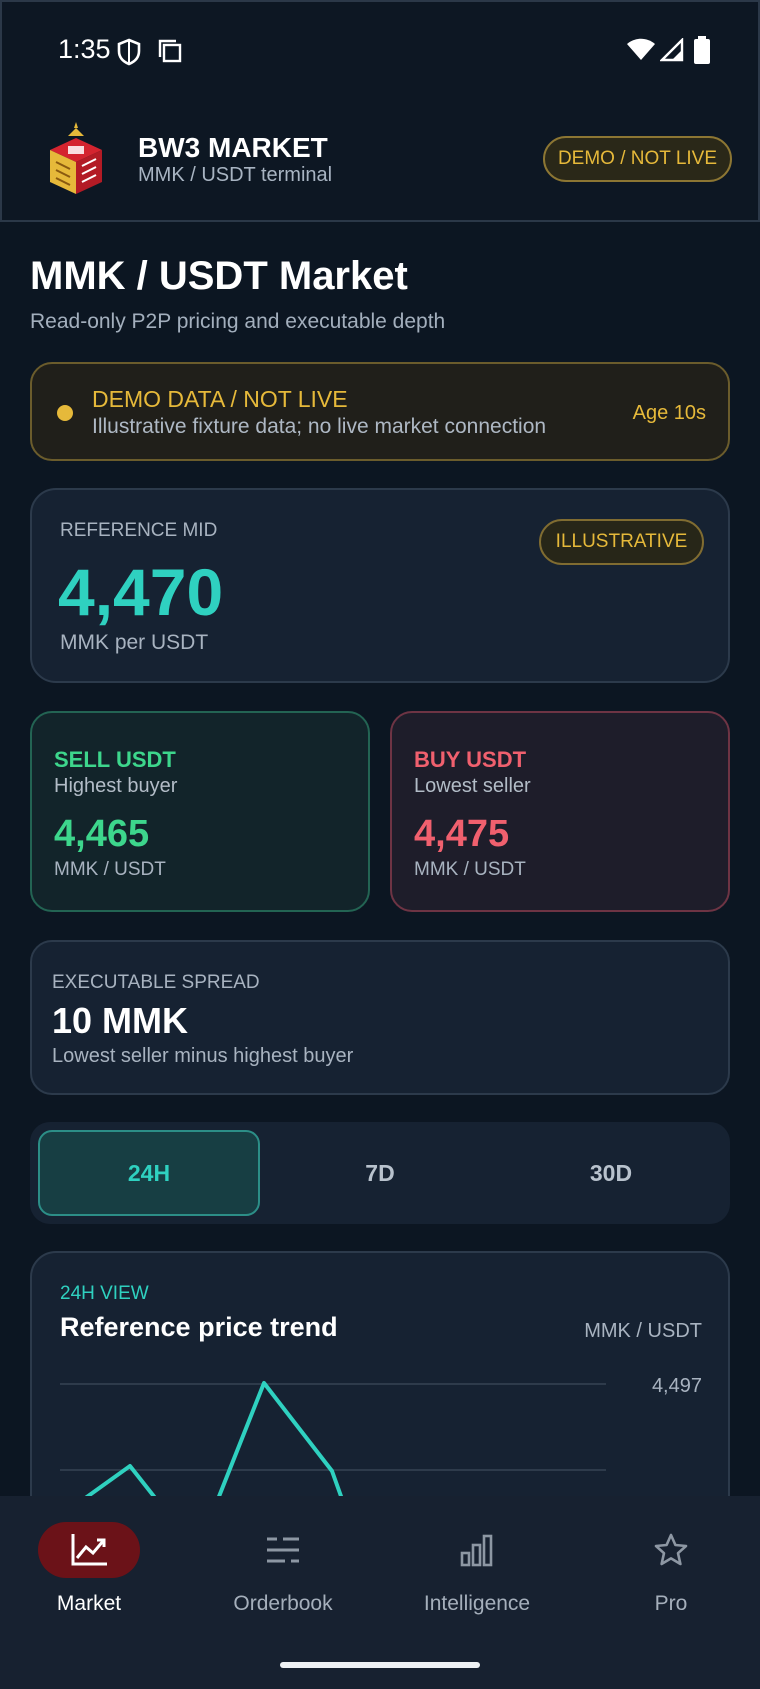 The image size is (760, 1689). I want to click on nav-intelligence: Intelligence, so click(477, 1577).